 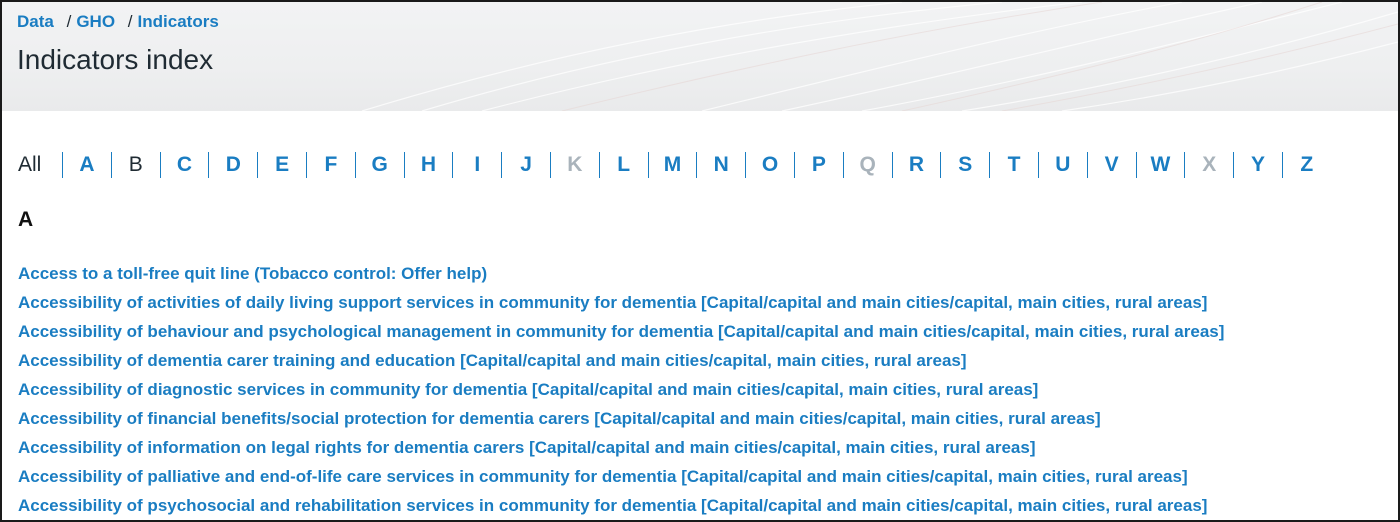 I want to click on page-title: Indicators index, so click(x=115, y=59).